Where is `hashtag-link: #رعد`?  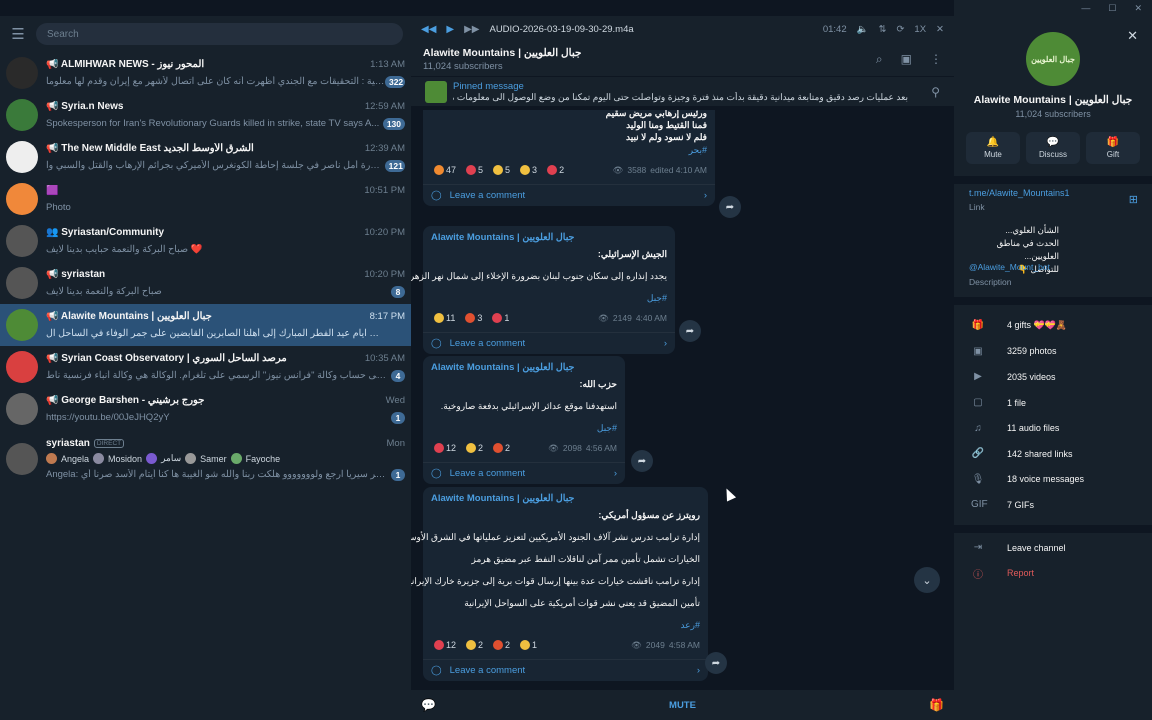 hashtag-link: #رعد is located at coordinates (565, 625).